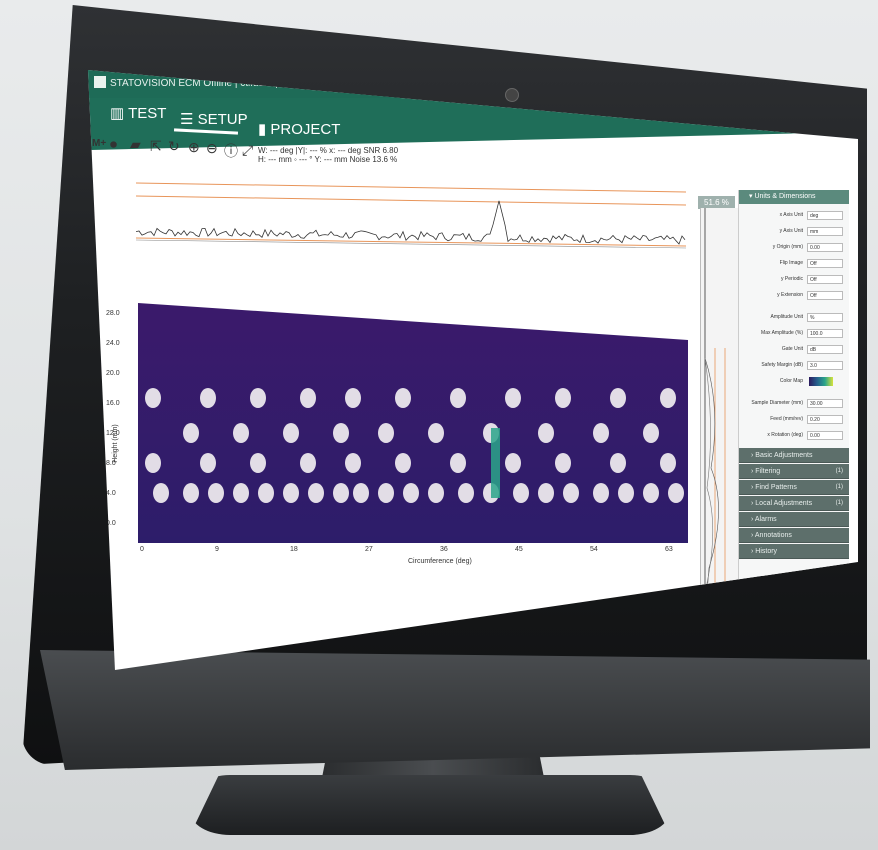 Image resolution: width=878 pixels, height=850 pixels. What do you see at coordinates (135, 144) in the screenshot?
I see `folder-icon: ▰` at bounding box center [135, 144].